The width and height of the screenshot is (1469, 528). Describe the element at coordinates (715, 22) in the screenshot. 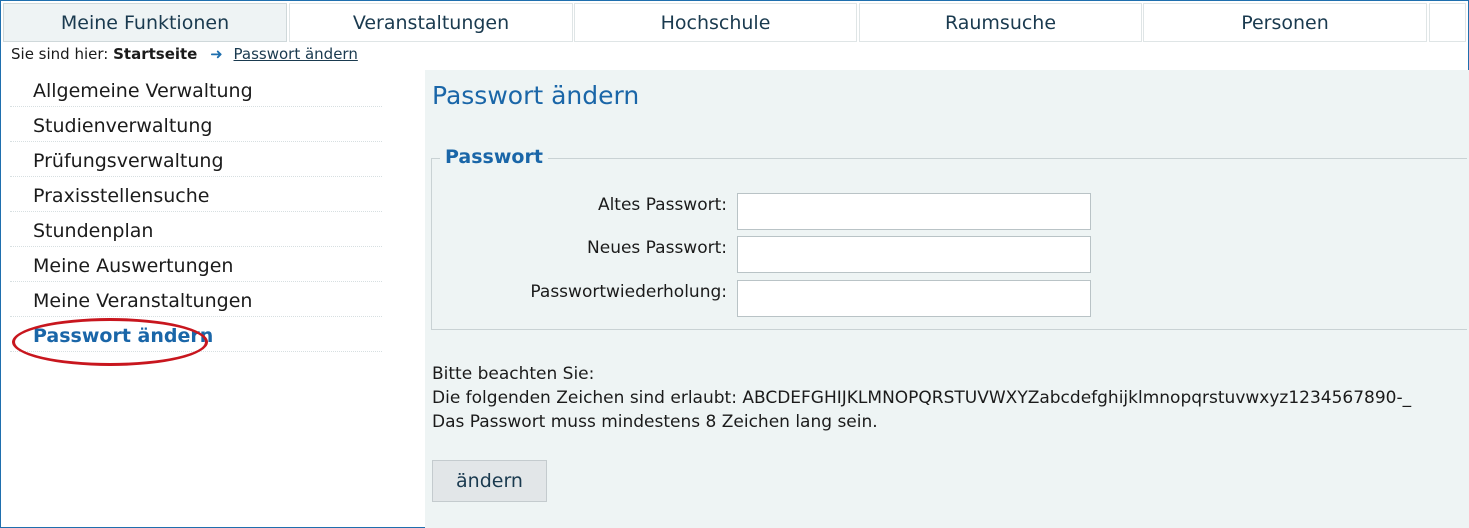

I see `tab-hochschule: Hochschule` at that location.